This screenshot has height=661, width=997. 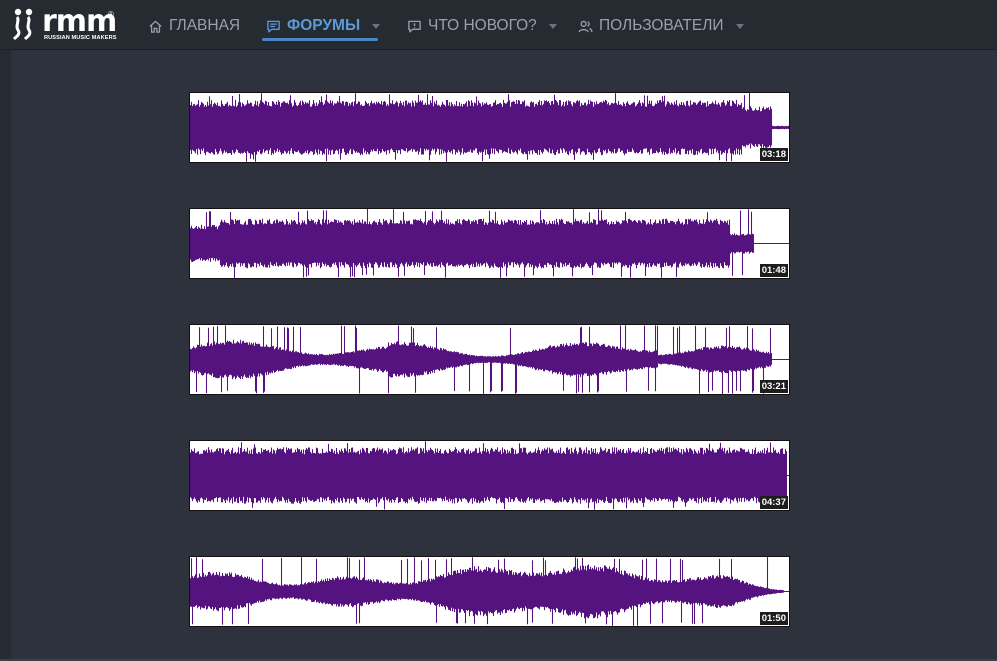 I want to click on track-duration: 01:48, so click(x=773, y=270).